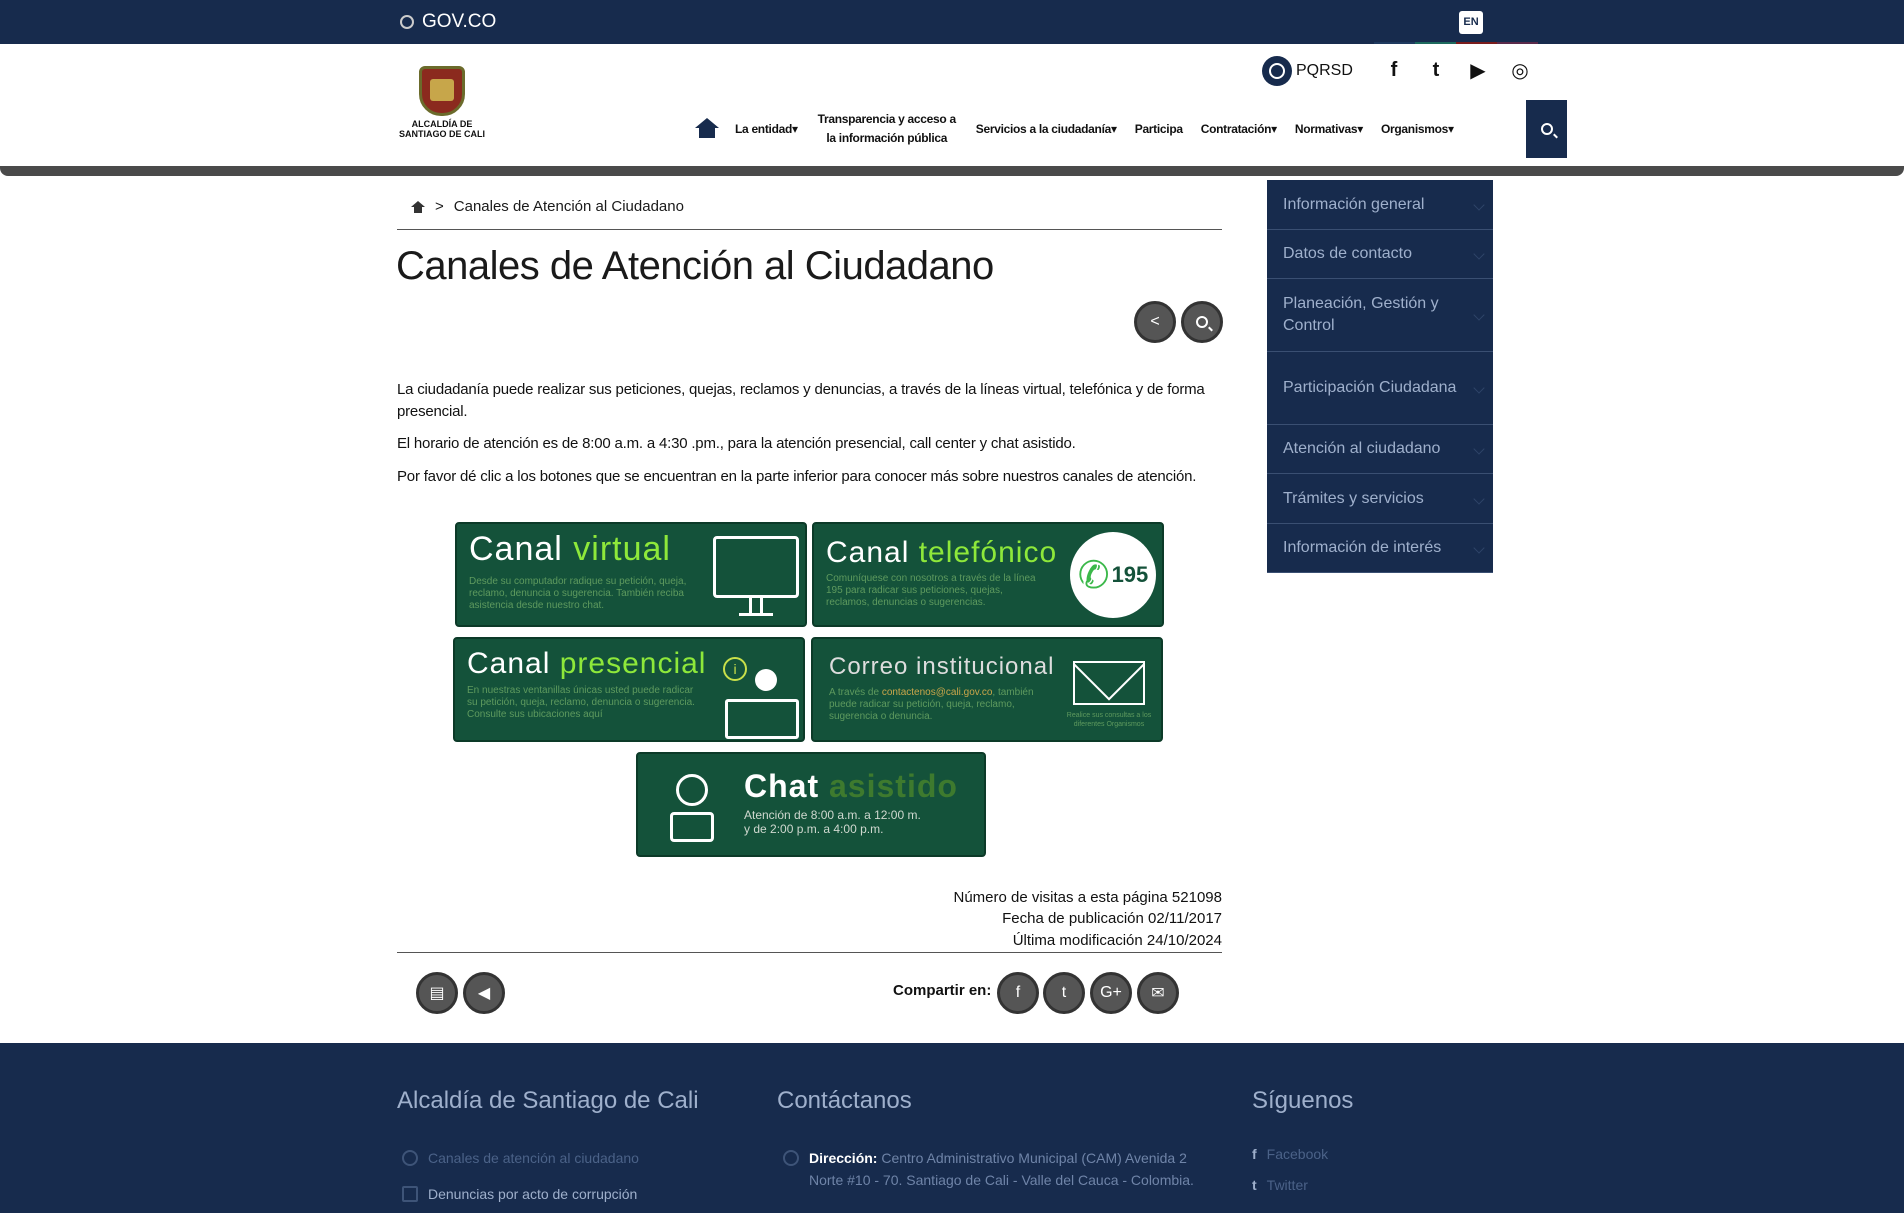 This screenshot has width=1904, height=1213. I want to click on govco-label: GOV.CO, so click(459, 21).